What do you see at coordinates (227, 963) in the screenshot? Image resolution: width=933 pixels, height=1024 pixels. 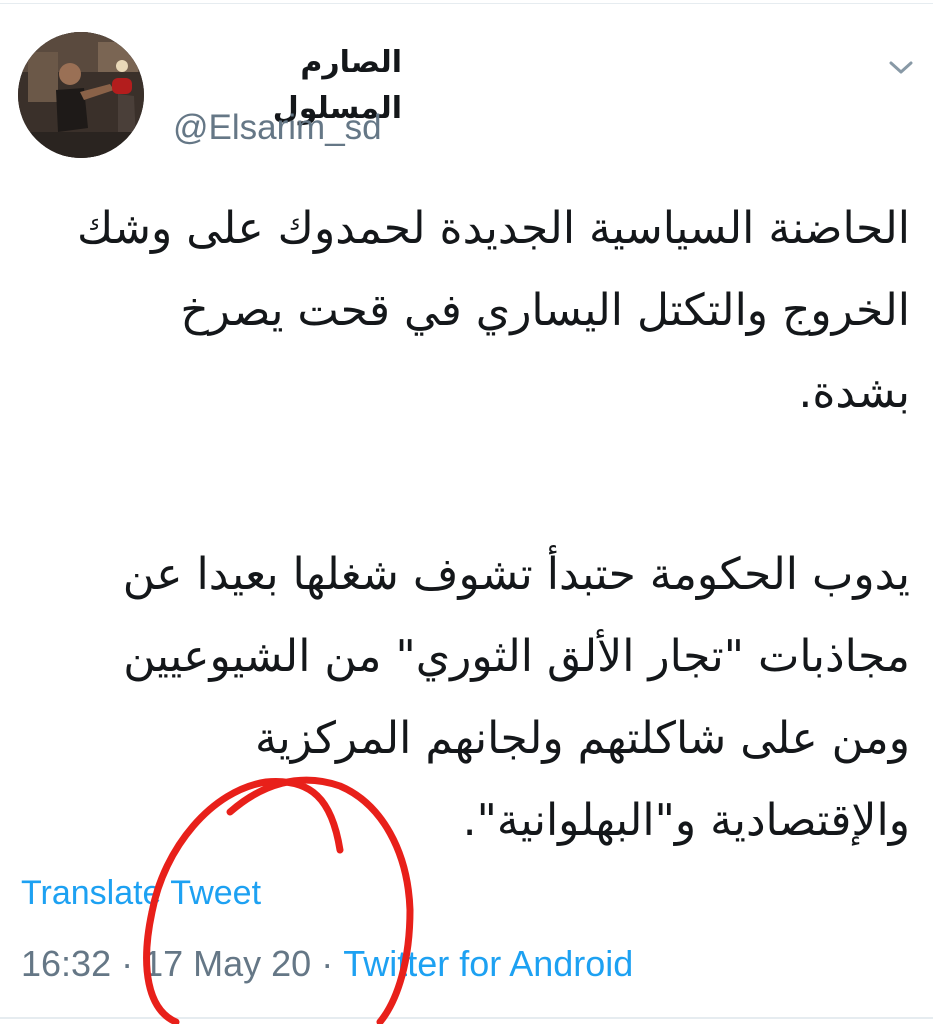 I see `tweet-date: 17 May 20` at bounding box center [227, 963].